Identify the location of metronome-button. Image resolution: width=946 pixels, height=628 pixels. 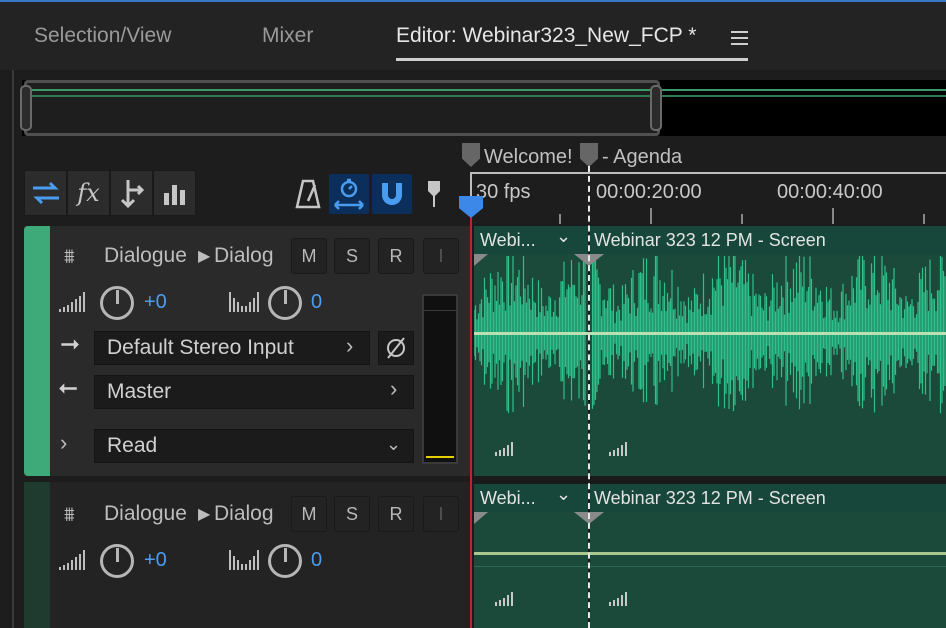
(308, 194).